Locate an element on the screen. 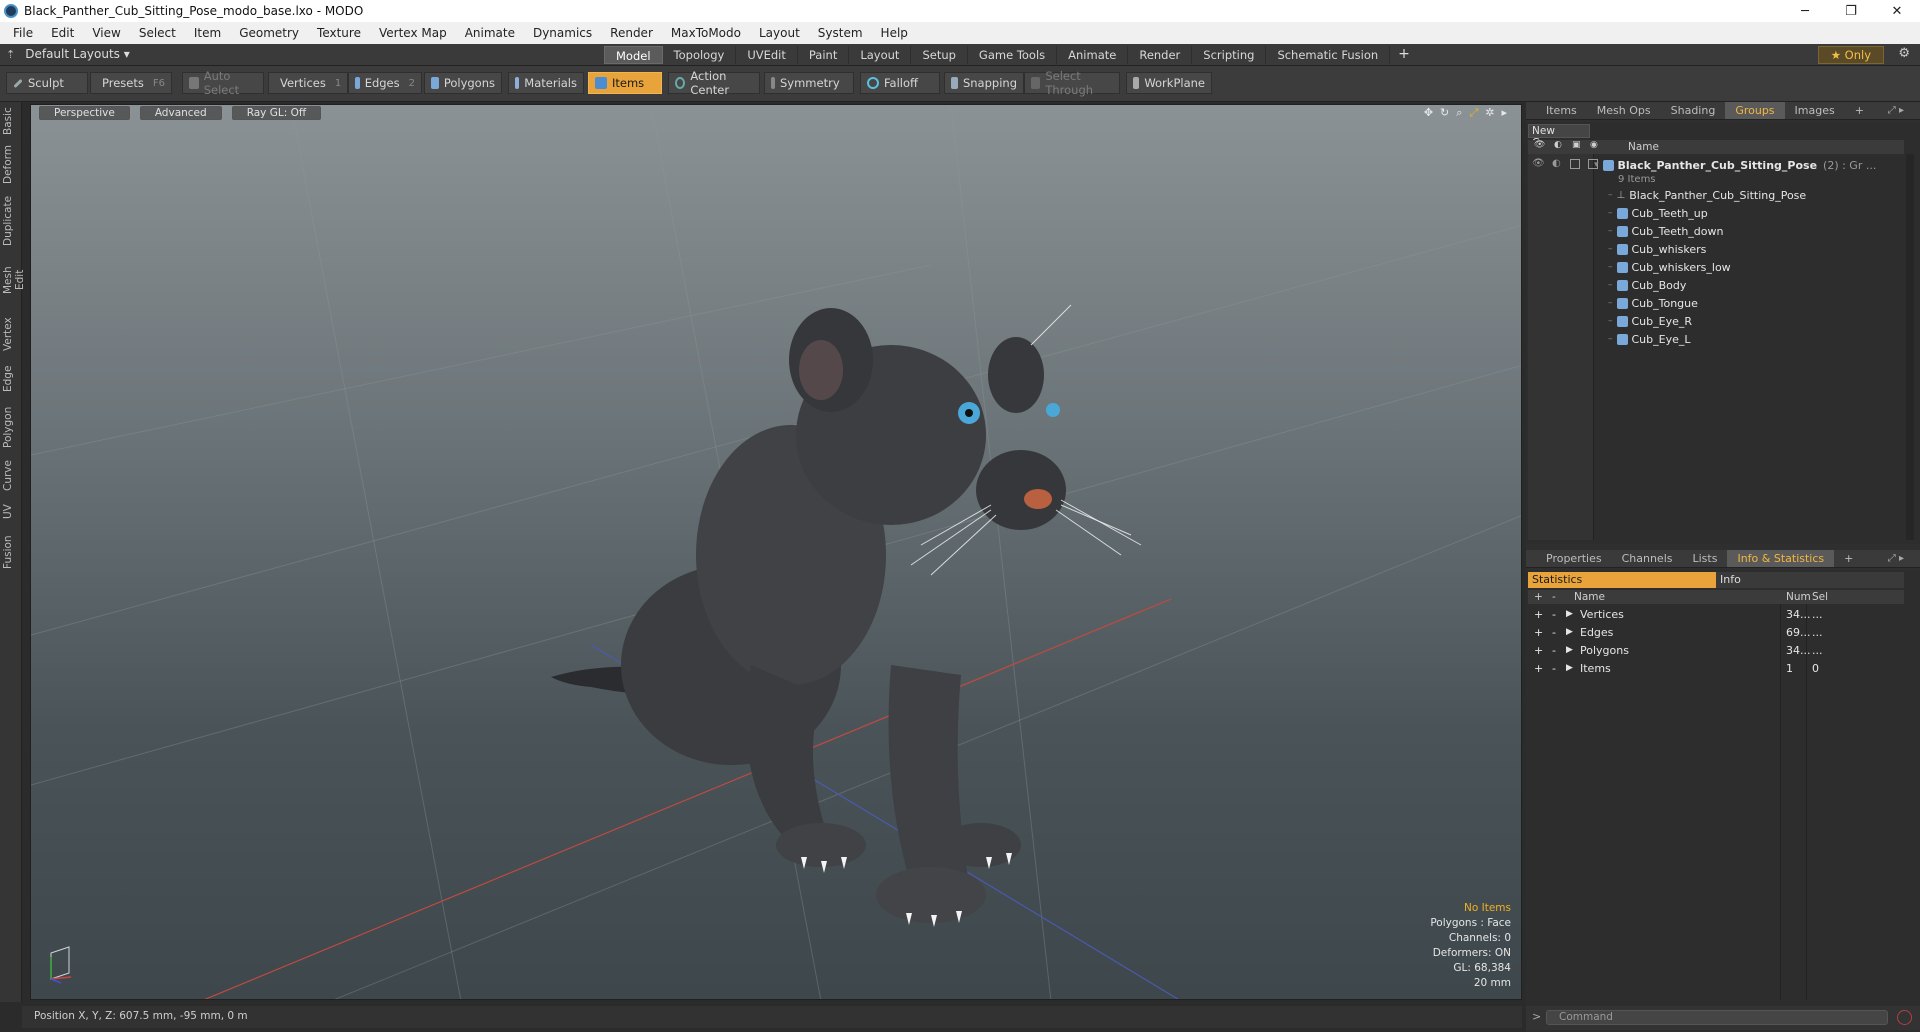  layouts-dropdown: Default Layouts ▾ is located at coordinates (77, 54).